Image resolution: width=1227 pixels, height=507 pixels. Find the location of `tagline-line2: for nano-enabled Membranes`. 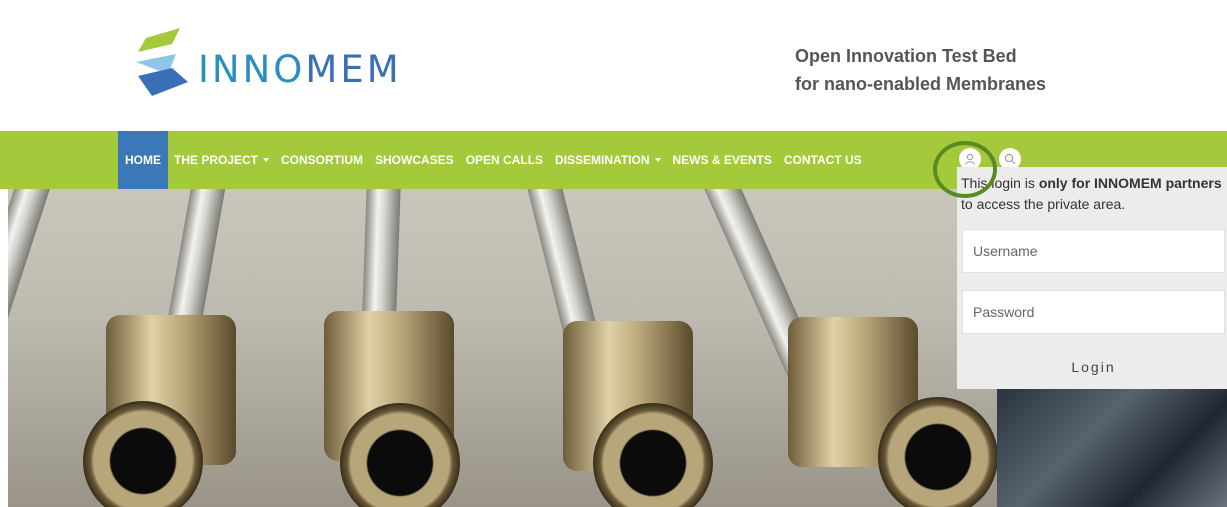

tagline-line2: for nano-enabled Membranes is located at coordinates (921, 84).